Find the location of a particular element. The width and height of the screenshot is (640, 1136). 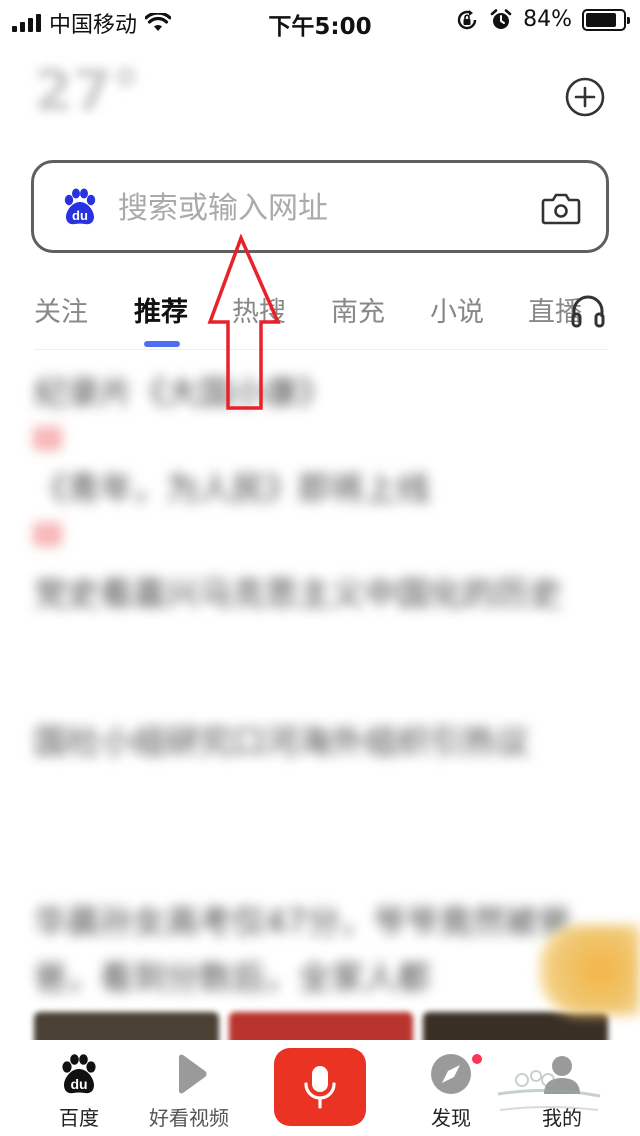

tab-nanchong: 南充 is located at coordinates (358, 309).